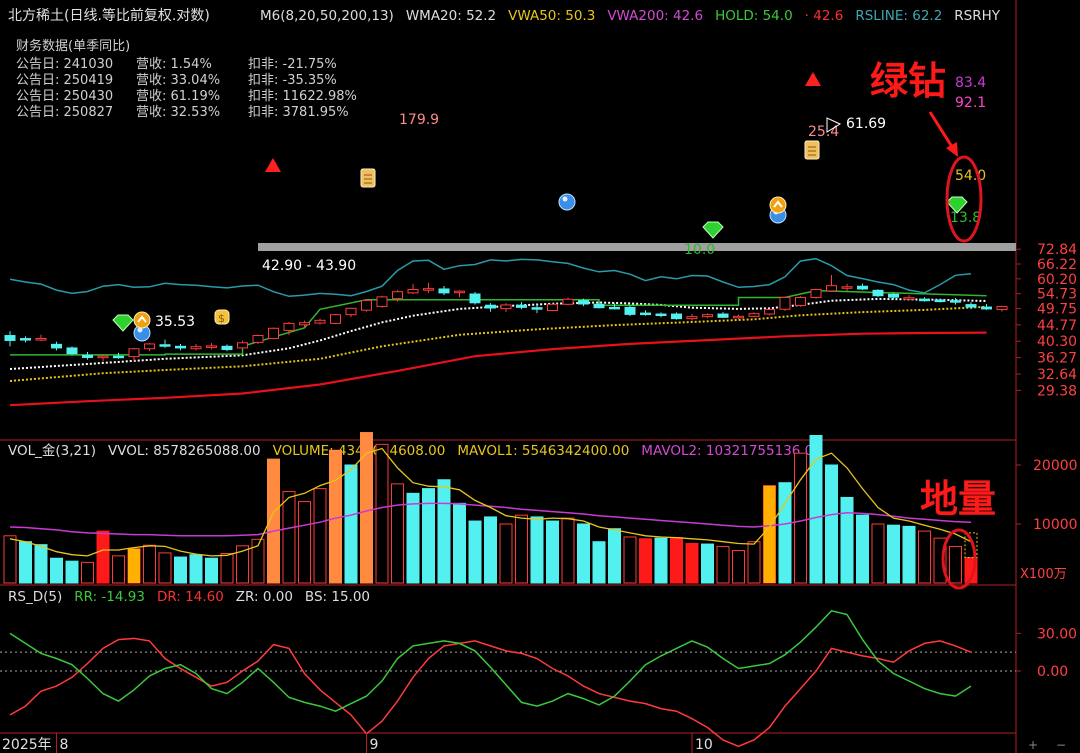  What do you see at coordinates (298, 112) in the screenshot?
I see `finance-row-netprofit: 扣非: 3781.95%` at bounding box center [298, 112].